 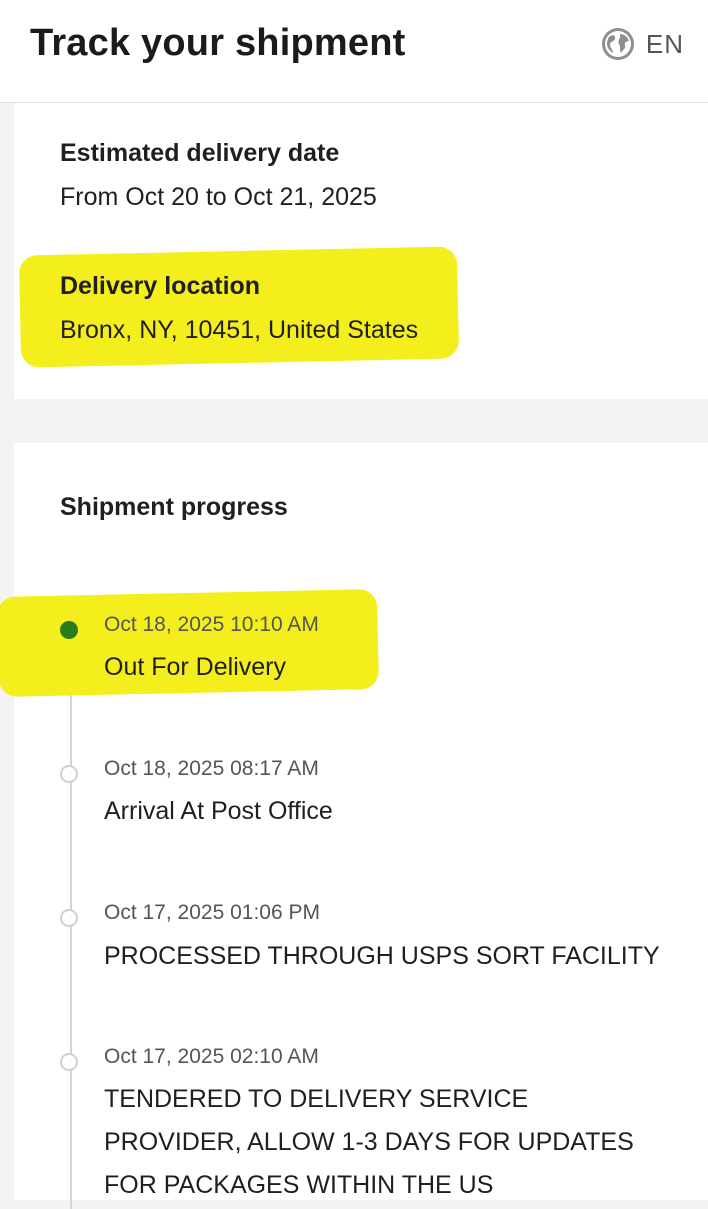 I want to click on event-time: Oct 17, 2025 01:06 PM, so click(x=212, y=912).